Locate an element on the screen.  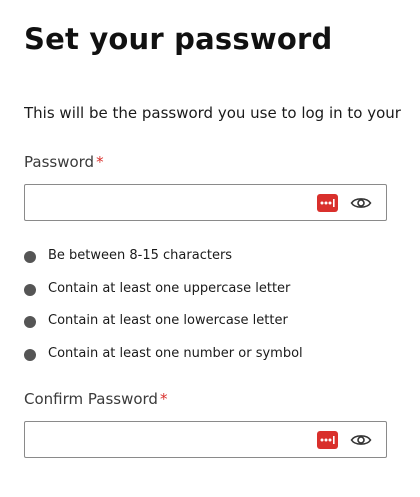
confirm-password-field is located at coordinates (205, 439).